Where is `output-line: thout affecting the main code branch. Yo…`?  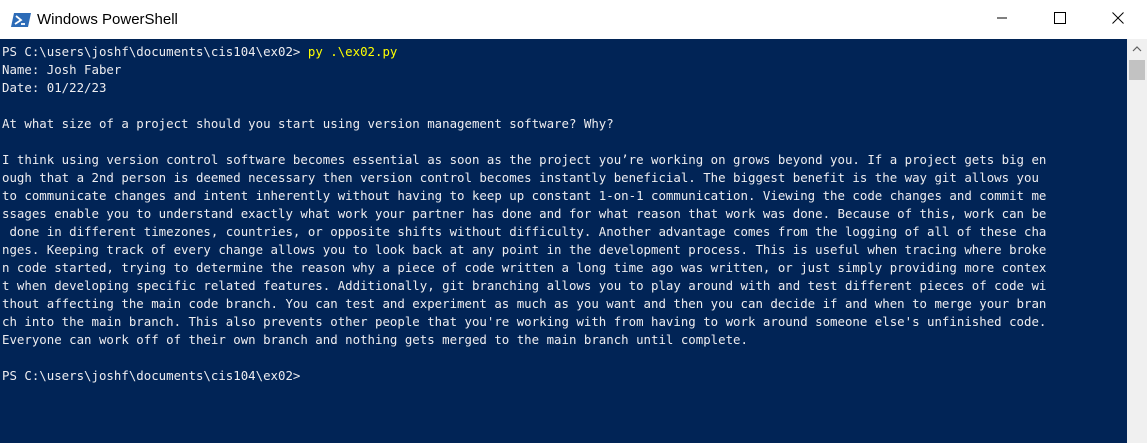
output-line: thout affecting the main code branch. Yo… is located at coordinates (524, 303).